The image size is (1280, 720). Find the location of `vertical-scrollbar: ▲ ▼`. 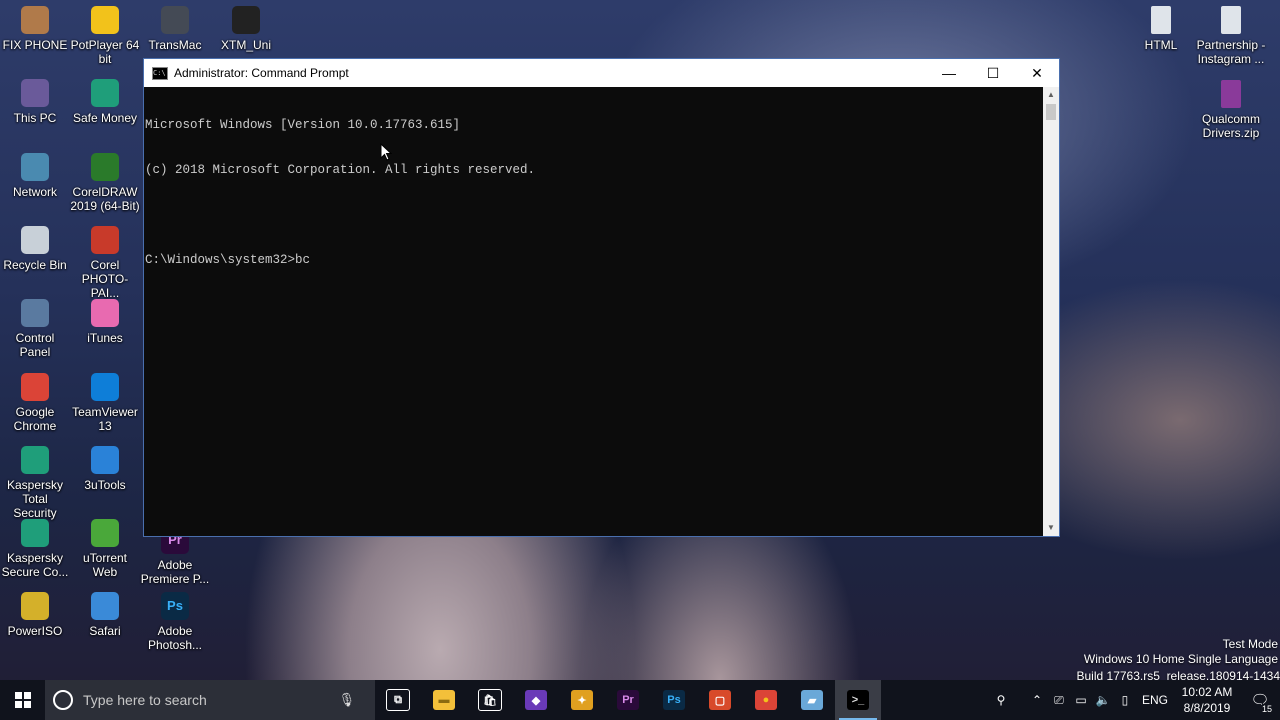

vertical-scrollbar: ▲ ▼ is located at coordinates (1051, 311).